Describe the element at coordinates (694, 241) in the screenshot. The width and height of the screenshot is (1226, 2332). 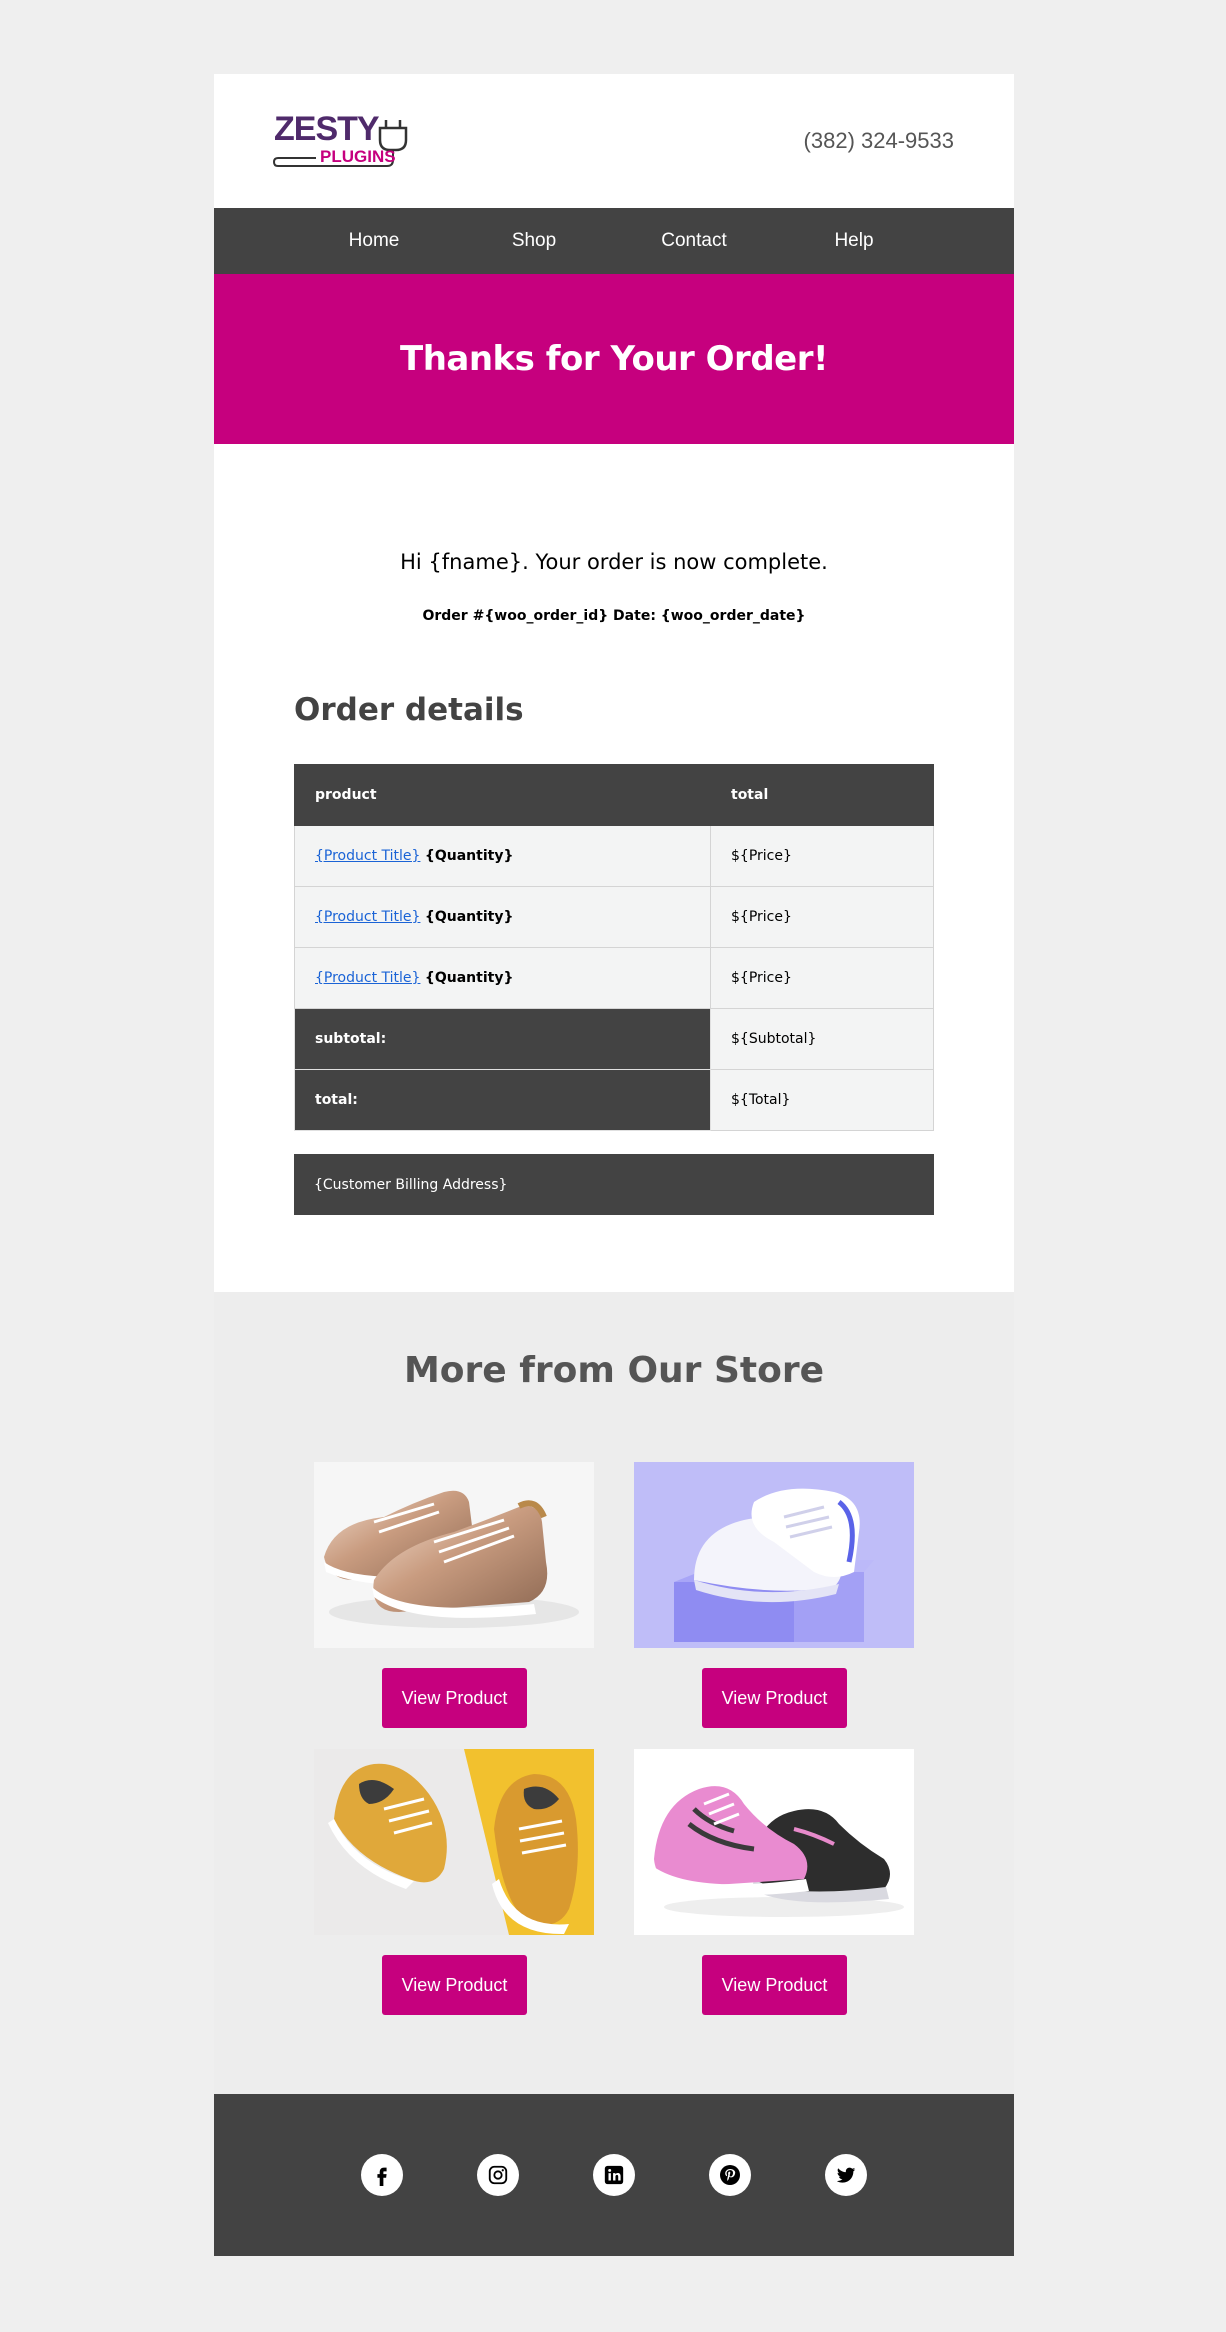
I see `nav-item-contact: Contact` at that location.